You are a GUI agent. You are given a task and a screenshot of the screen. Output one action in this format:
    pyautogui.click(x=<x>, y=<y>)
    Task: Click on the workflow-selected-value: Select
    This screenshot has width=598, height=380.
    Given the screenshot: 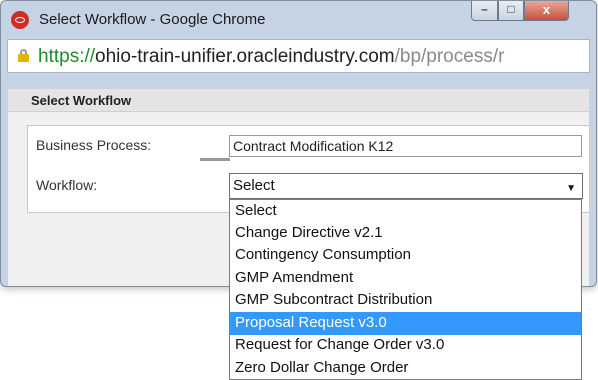 What is the action you would take?
    pyautogui.click(x=254, y=185)
    